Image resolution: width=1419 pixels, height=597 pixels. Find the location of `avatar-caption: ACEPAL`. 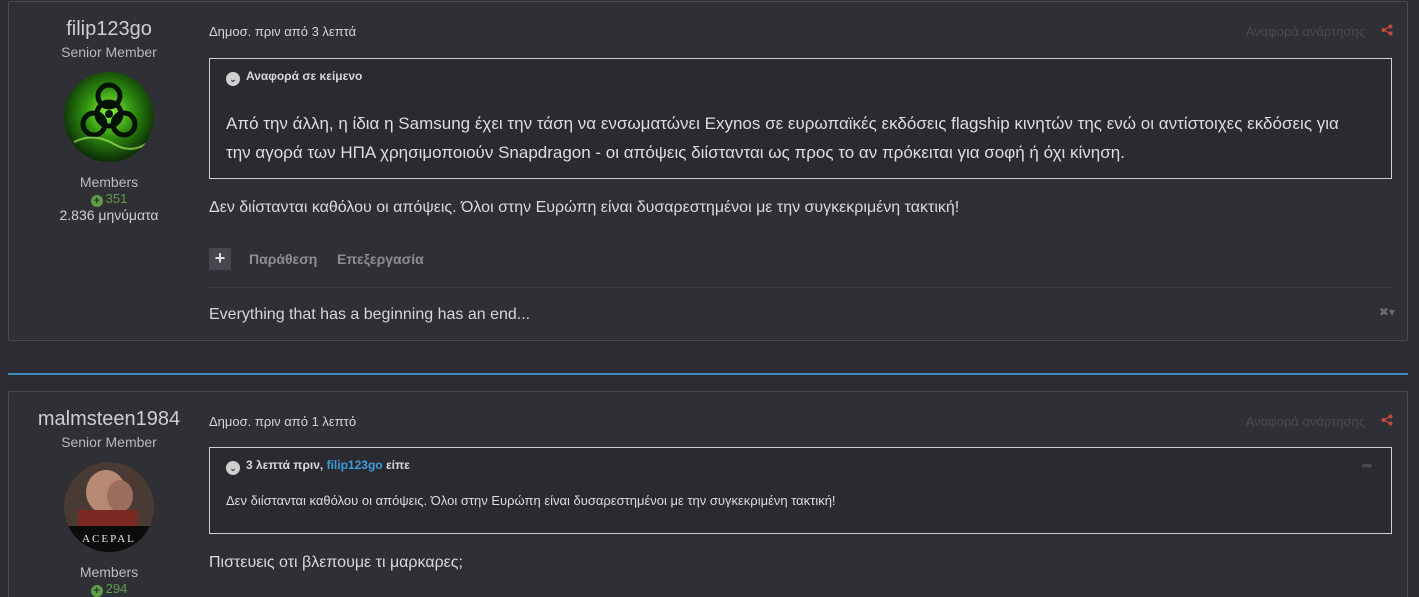

avatar-caption: ACEPAL is located at coordinates (109, 539).